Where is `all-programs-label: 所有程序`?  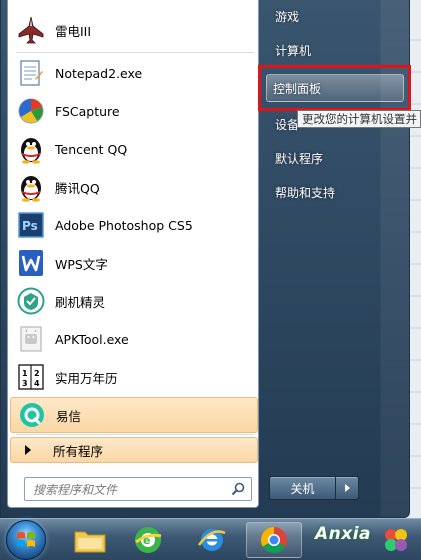 all-programs-label: 所有程序 is located at coordinates (78, 451).